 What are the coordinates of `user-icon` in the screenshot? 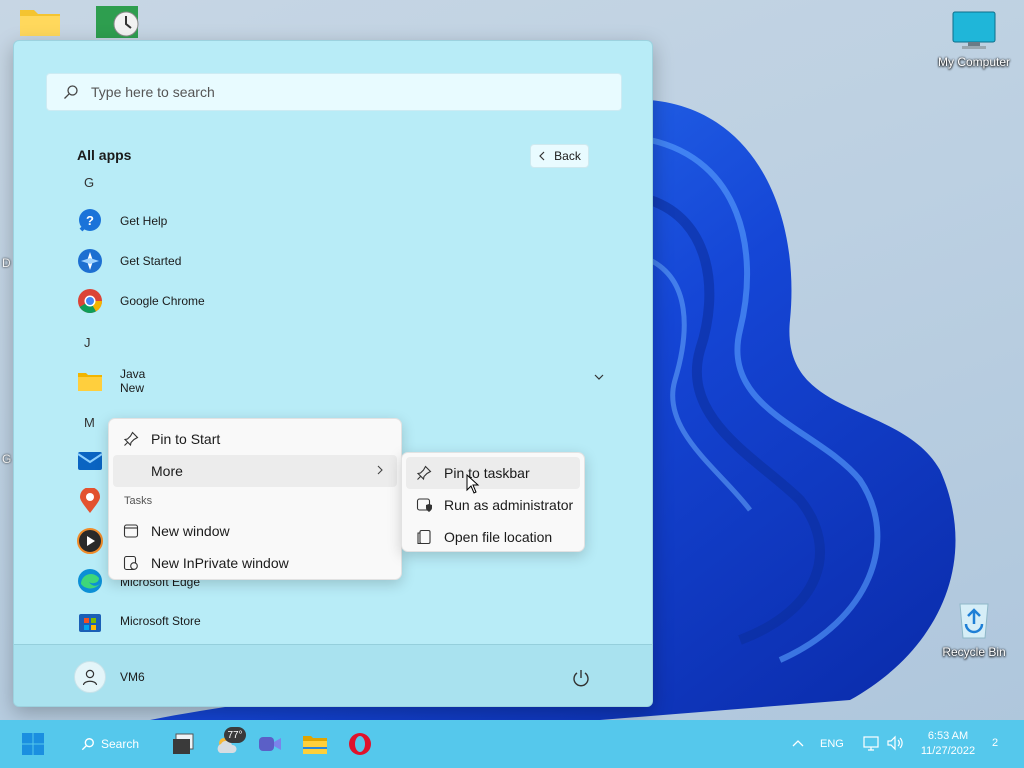 It's located at (90, 677).